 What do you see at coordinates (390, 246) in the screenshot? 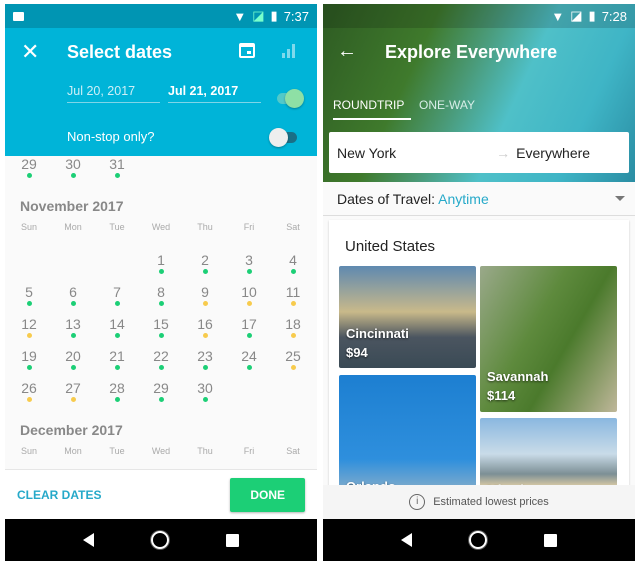
I see `section-title: United States` at bounding box center [390, 246].